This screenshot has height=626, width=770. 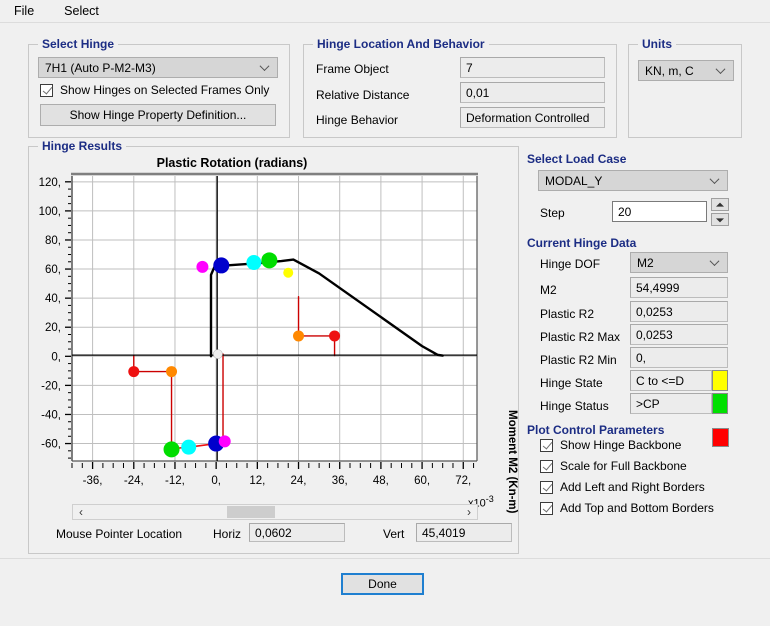 What do you see at coordinates (51, 445) in the screenshot?
I see `y-tick-label: -60,` at bounding box center [51, 445].